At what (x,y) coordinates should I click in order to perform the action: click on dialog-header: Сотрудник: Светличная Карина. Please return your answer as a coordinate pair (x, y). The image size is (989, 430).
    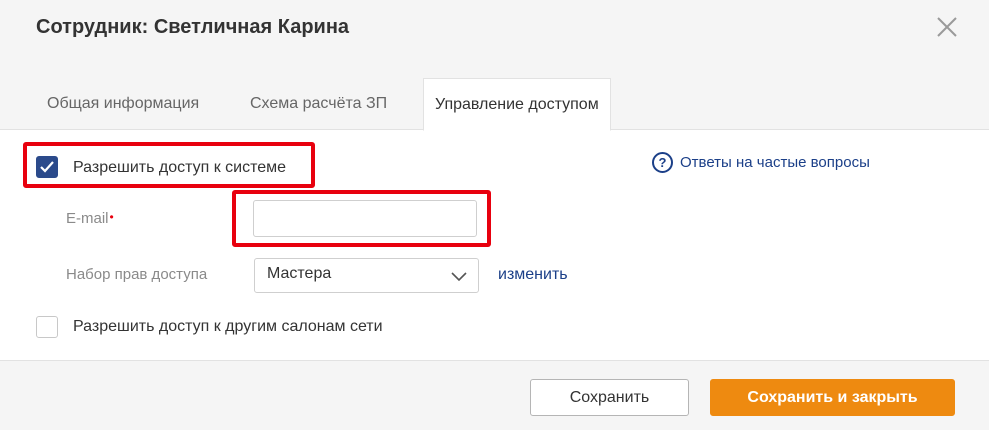
    Looking at the image, I should click on (494, 30).